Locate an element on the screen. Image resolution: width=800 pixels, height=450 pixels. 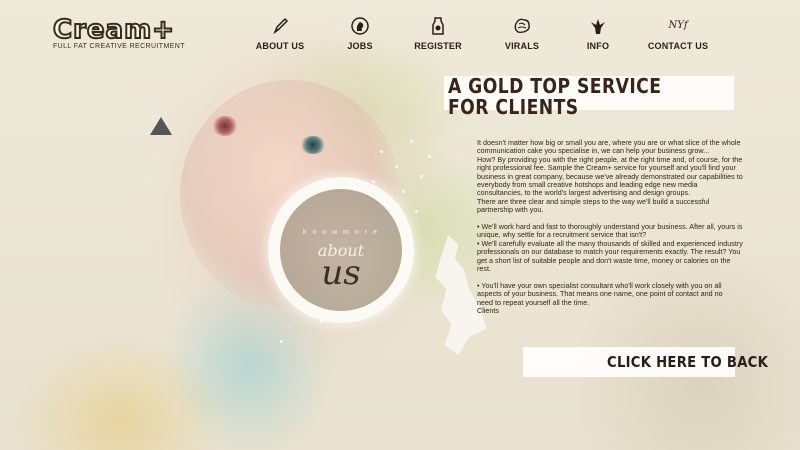
nav-jobs: JOBS is located at coordinates (360, 33).